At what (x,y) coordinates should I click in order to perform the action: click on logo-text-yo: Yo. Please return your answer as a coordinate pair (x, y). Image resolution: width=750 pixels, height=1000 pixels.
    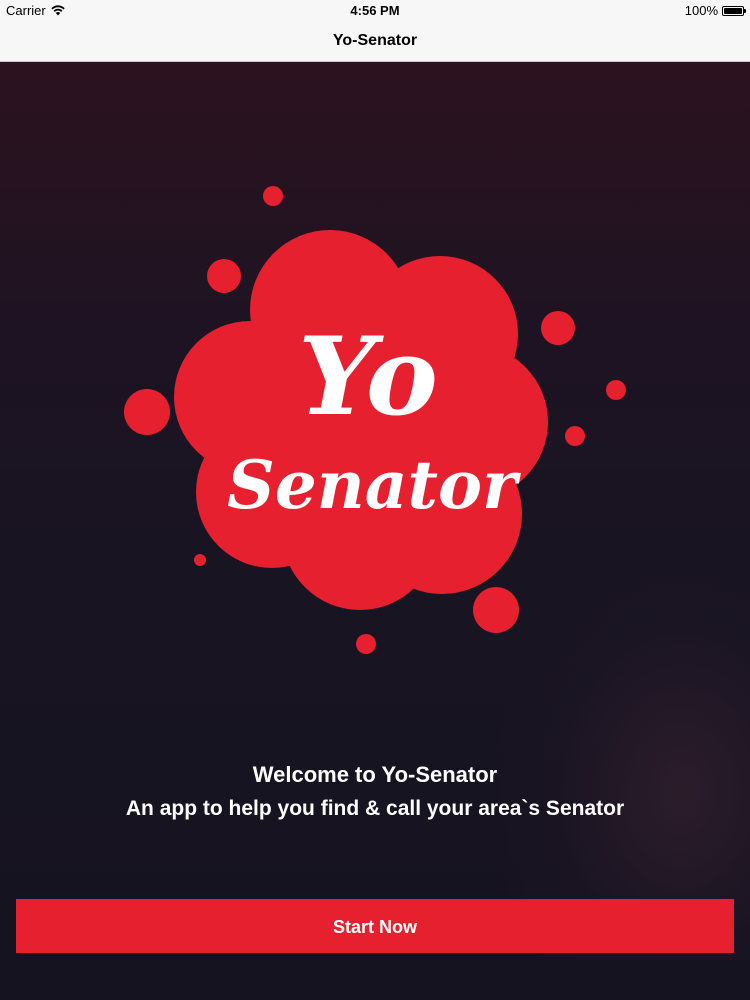
    Looking at the image, I should click on (368, 377).